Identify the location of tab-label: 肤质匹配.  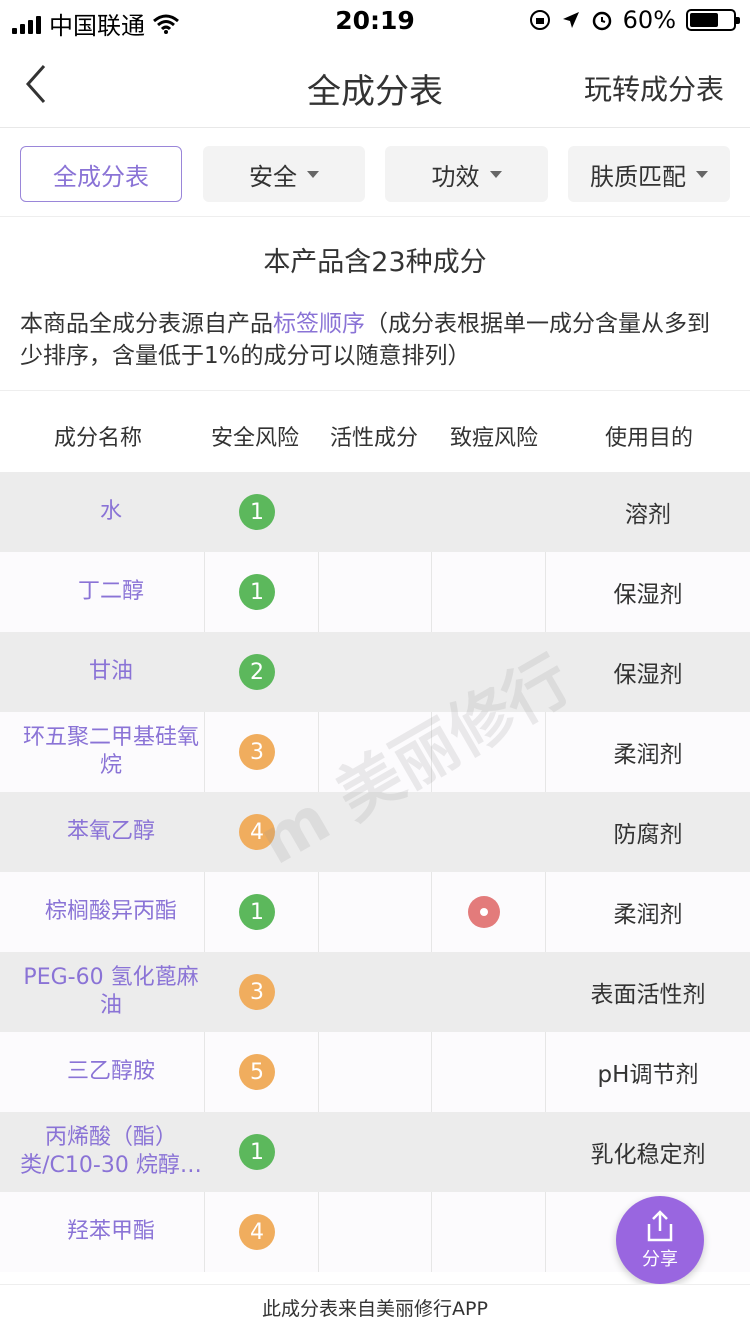
(638, 176).